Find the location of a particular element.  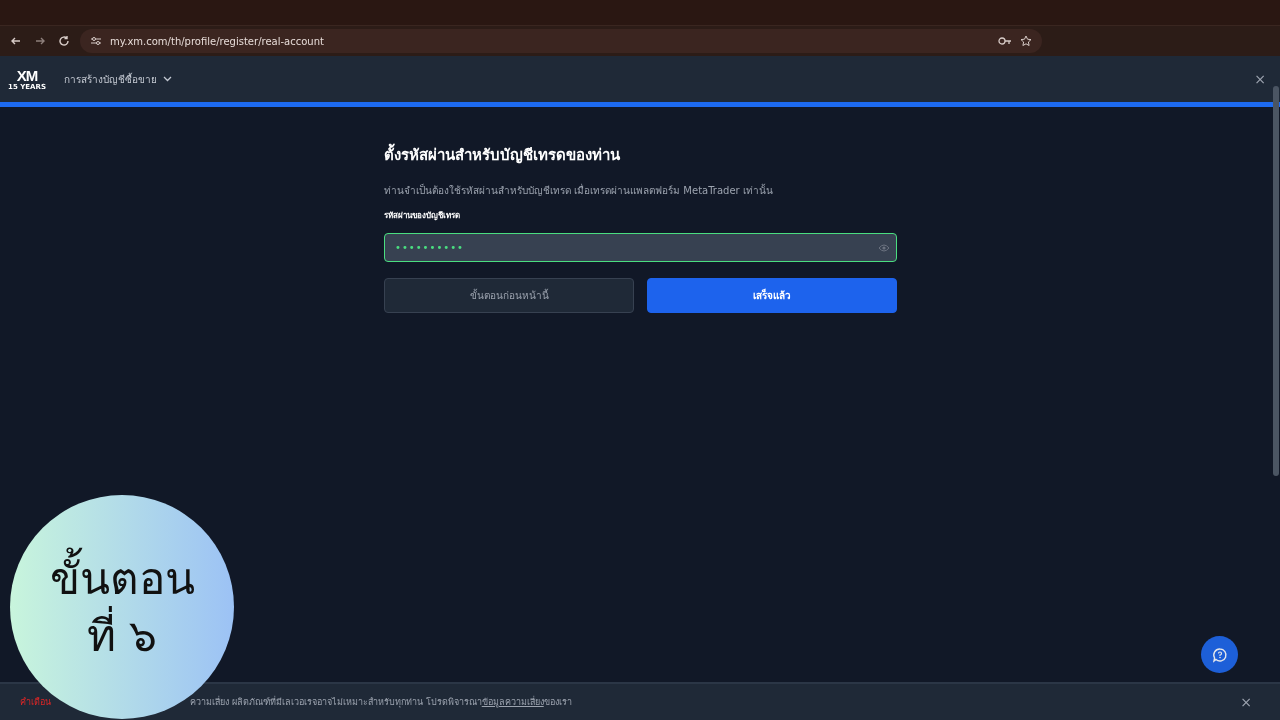

address-bar: my.xm.com/th/profile/register/real-account is located at coordinates (561, 41).